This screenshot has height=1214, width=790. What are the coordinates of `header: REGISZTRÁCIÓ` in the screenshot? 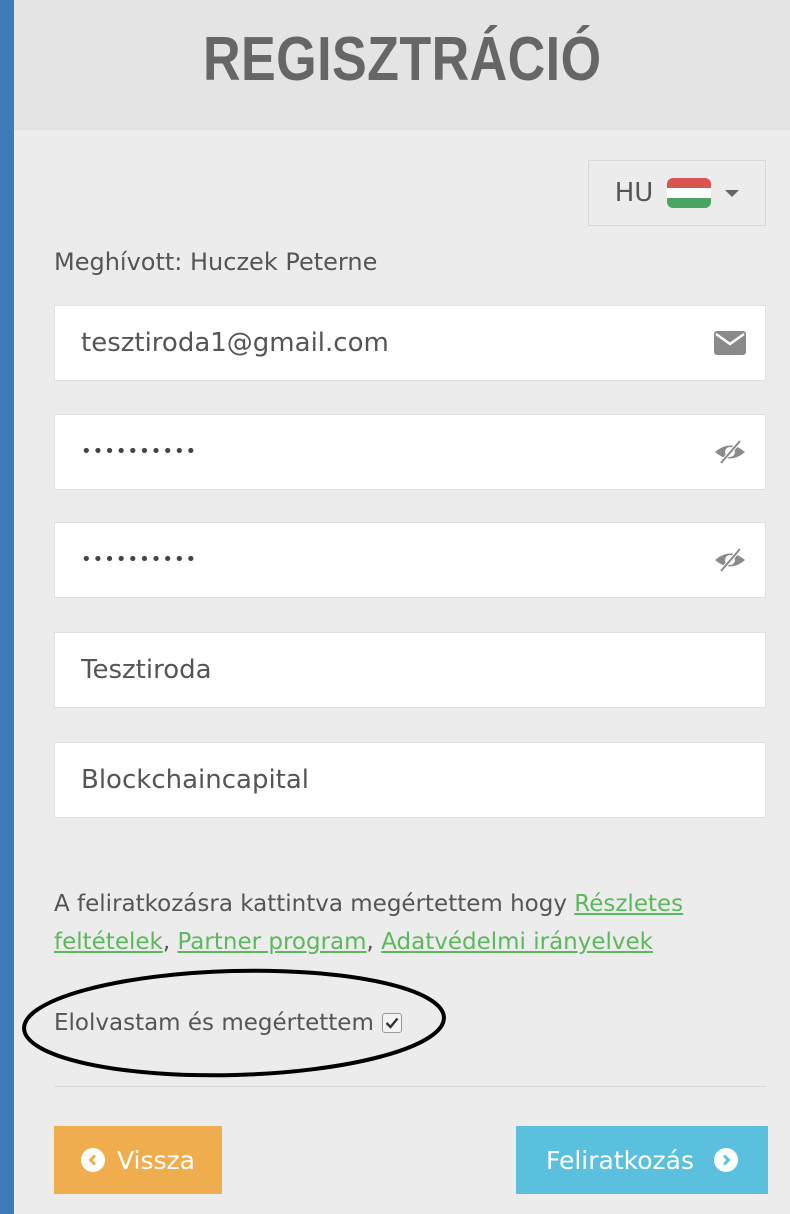 It's located at (402, 65).